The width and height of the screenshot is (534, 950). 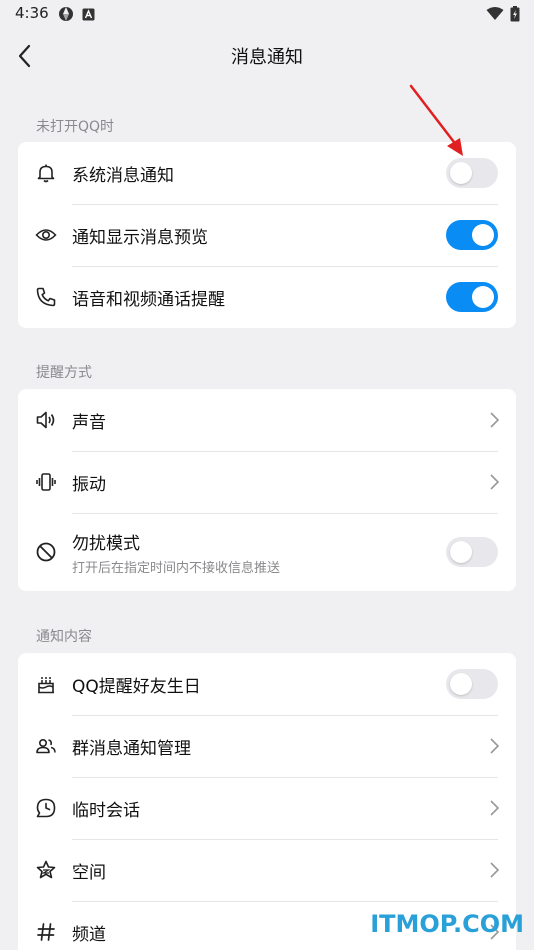 What do you see at coordinates (267, 420) in the screenshot?
I see `row-sound: 声音` at bounding box center [267, 420].